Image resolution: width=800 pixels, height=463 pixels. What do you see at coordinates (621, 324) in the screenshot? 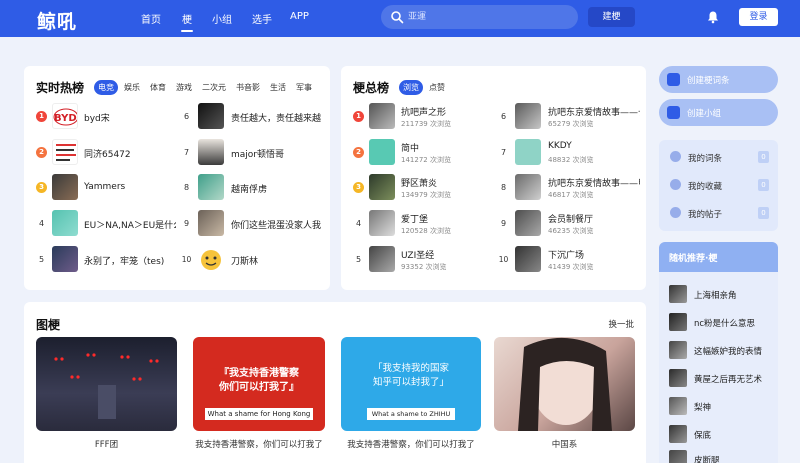
I see `refresh-link: 换一批` at bounding box center [621, 324].